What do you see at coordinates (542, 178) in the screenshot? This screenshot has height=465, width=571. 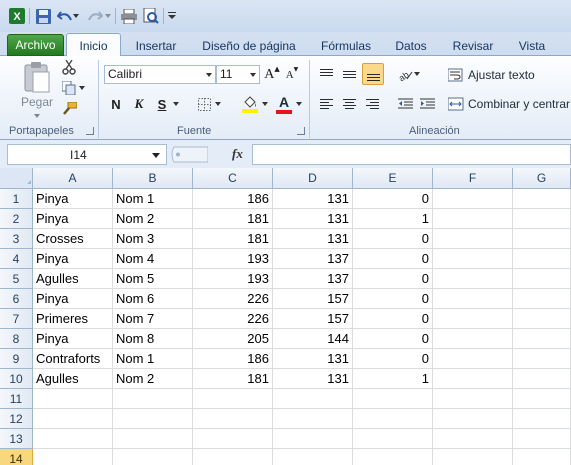 I see `column-header-g: G` at bounding box center [542, 178].